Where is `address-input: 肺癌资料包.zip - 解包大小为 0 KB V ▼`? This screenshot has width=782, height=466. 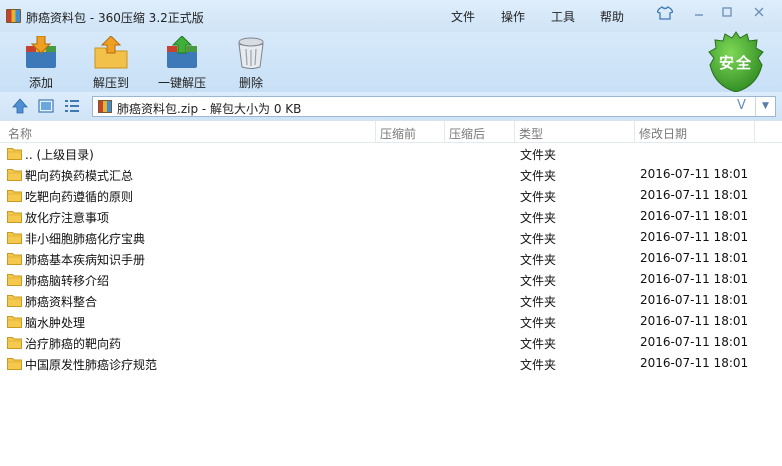 address-input: 肺癌资料包.zip - 解包大小为 0 KB V ▼ is located at coordinates (434, 106).